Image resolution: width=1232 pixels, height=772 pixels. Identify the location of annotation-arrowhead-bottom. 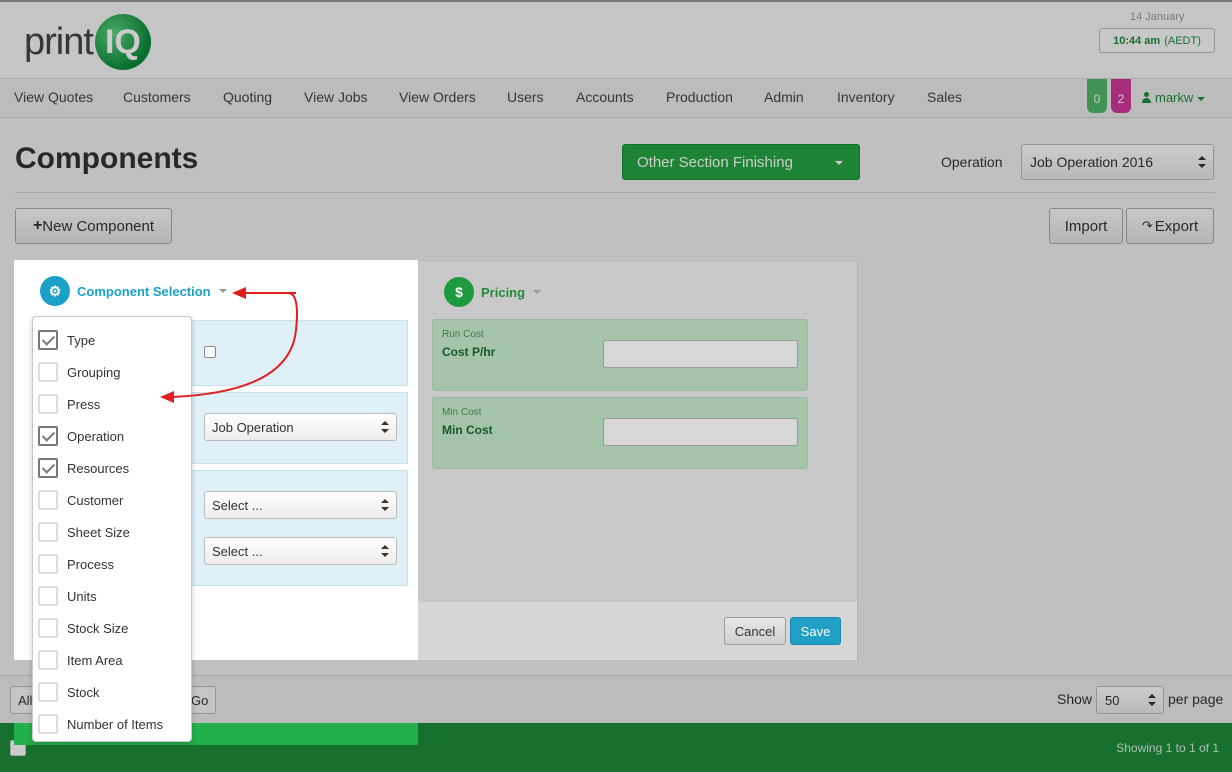
(167, 397).